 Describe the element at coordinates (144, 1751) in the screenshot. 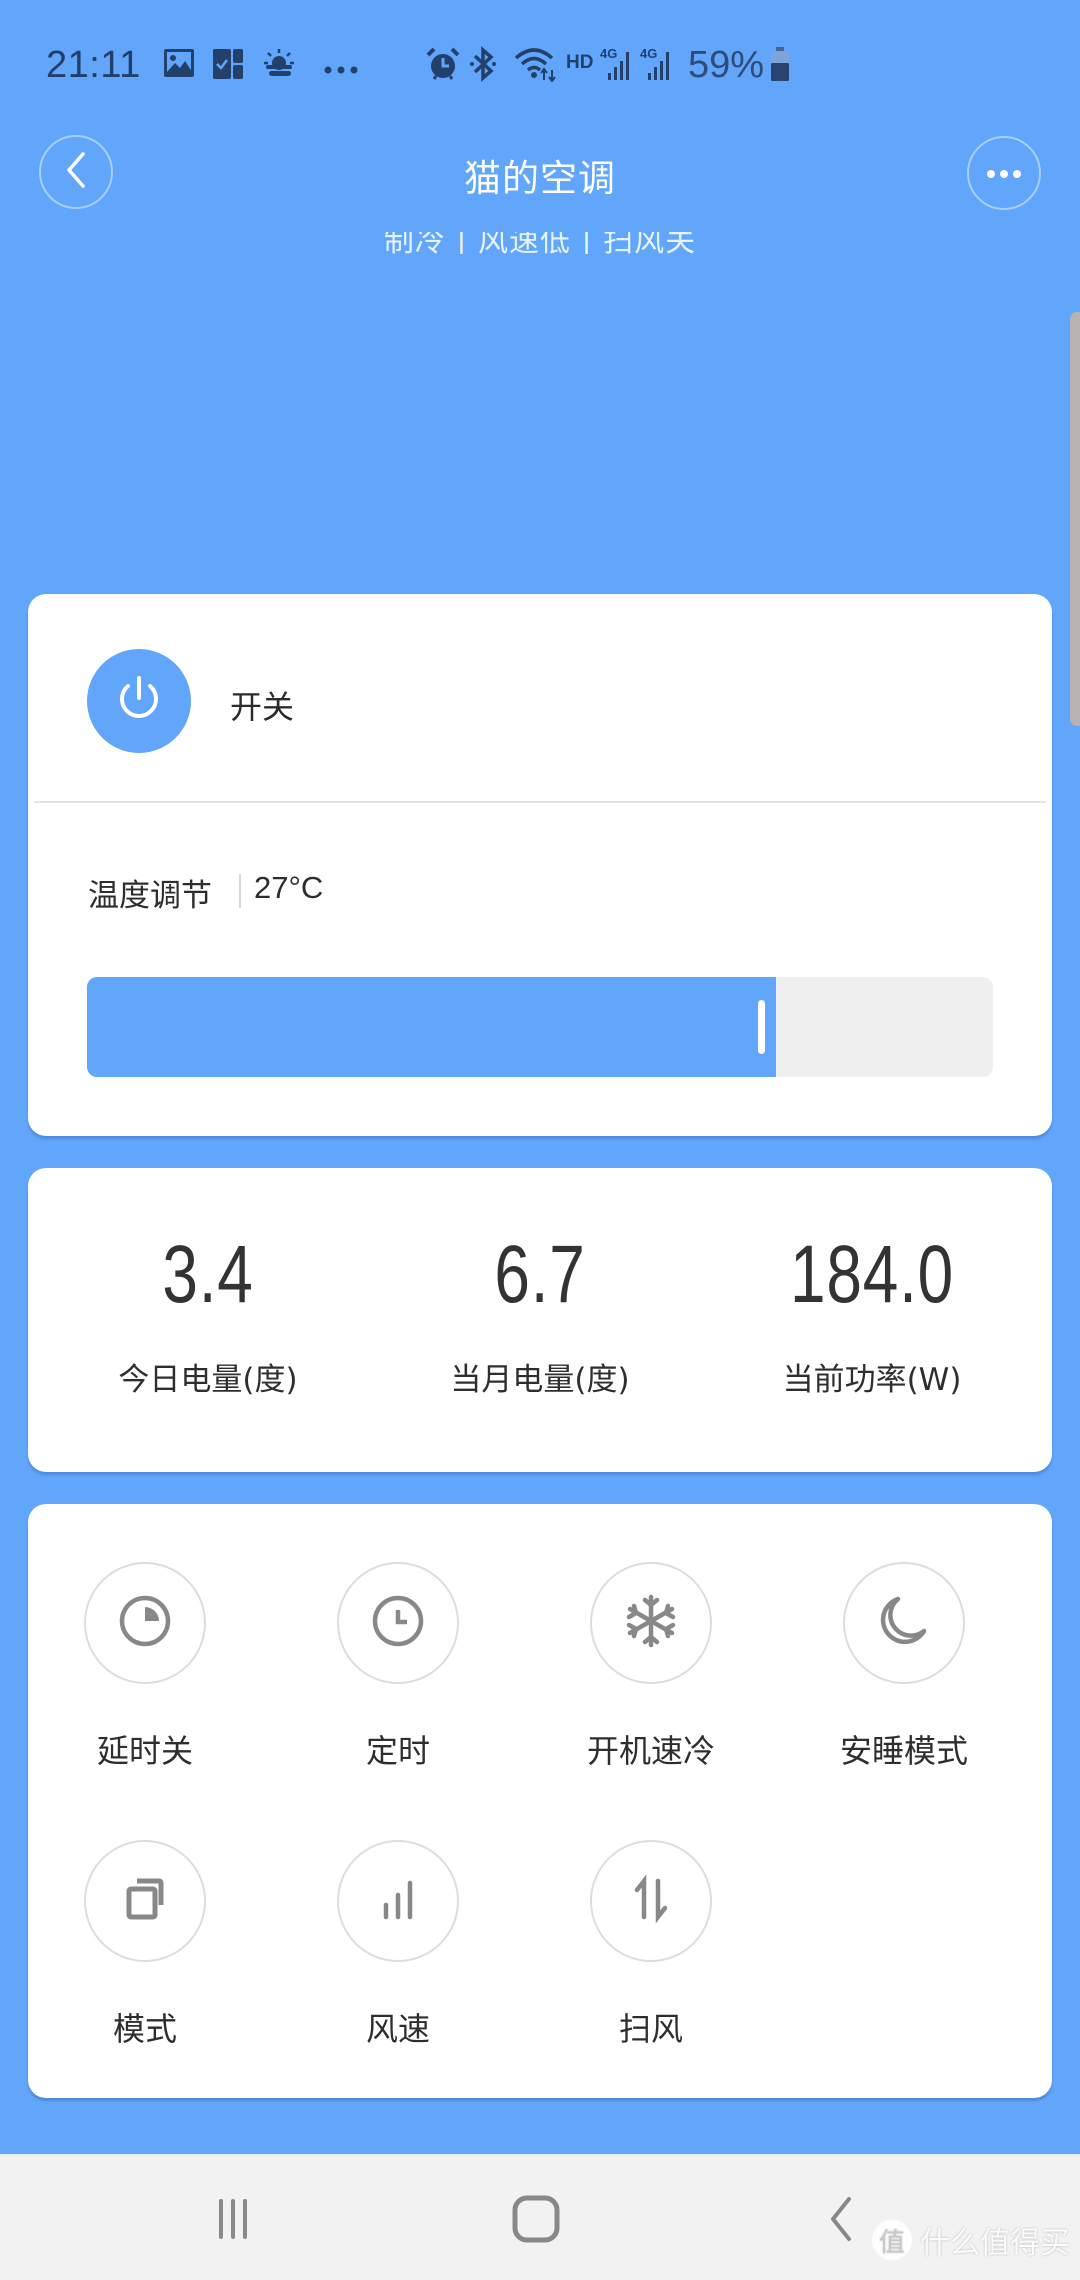

I see `function-label: 延时关` at that location.